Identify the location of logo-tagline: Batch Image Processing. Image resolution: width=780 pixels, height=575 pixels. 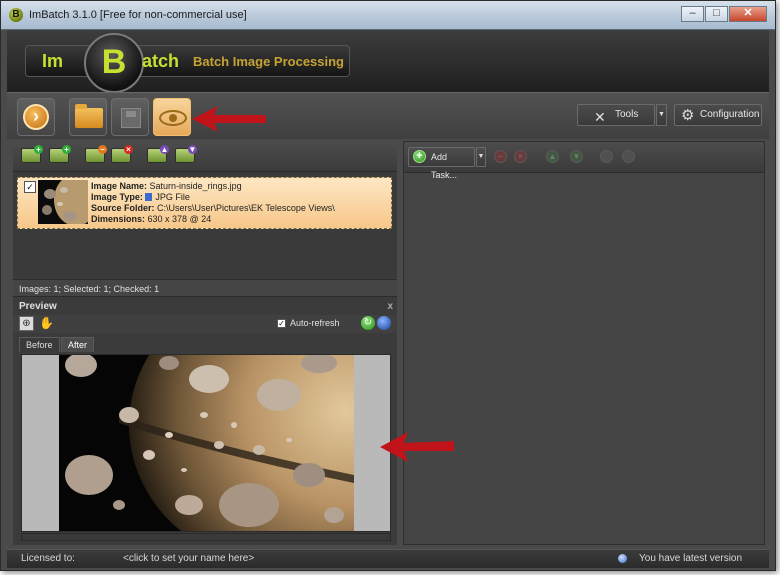
(268, 61).